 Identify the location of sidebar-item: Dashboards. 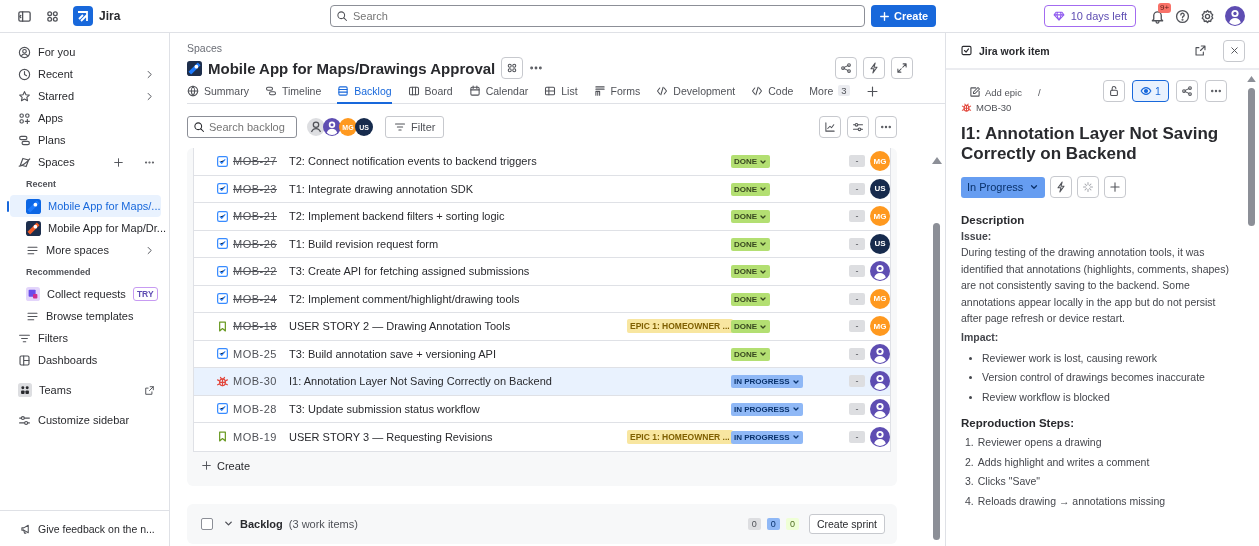
(85, 360).